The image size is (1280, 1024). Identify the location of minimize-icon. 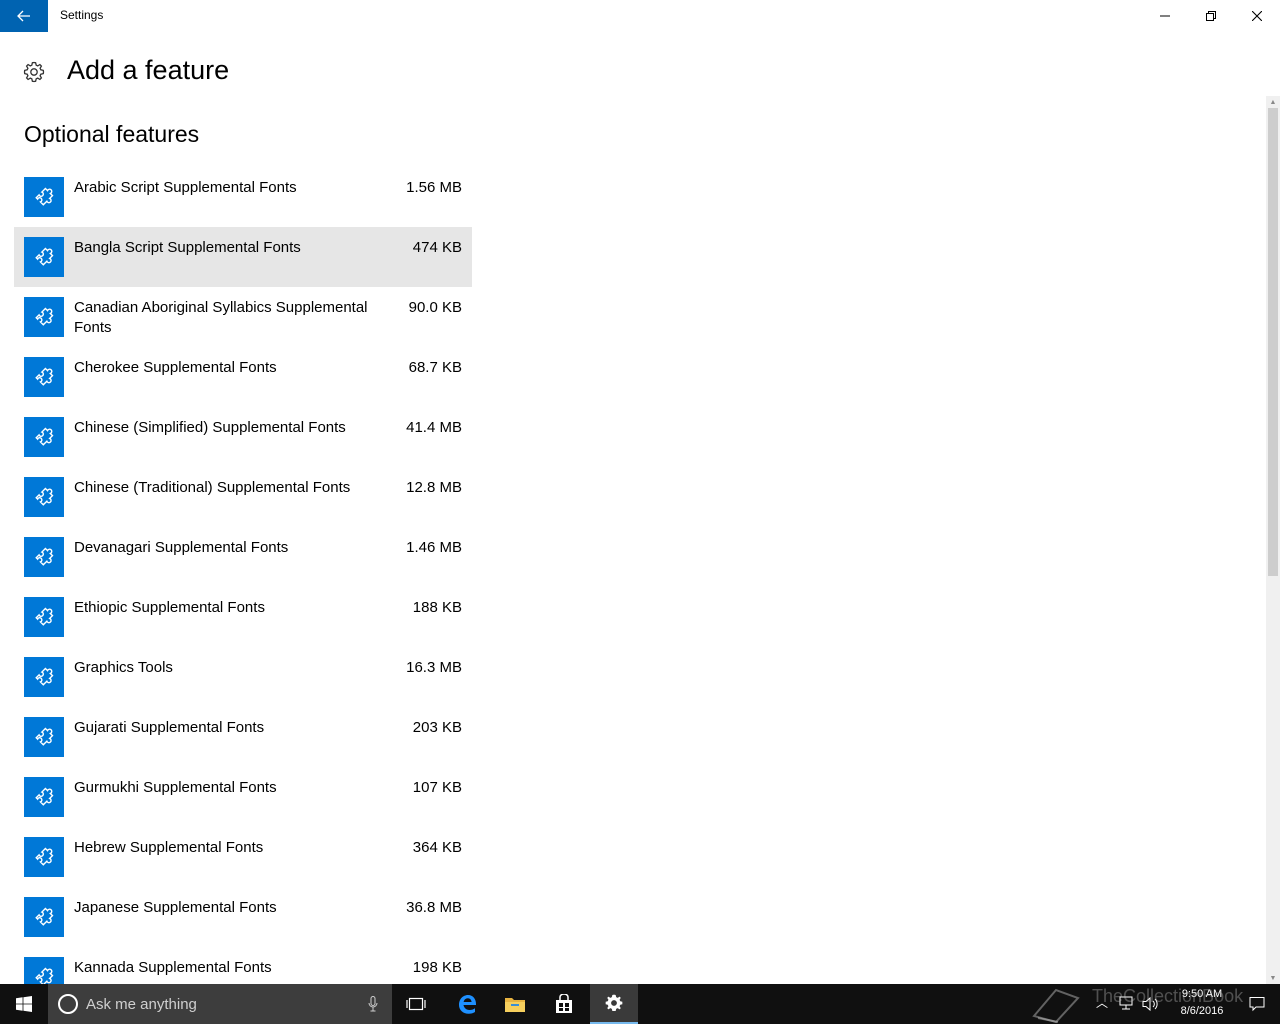
(1165, 16).